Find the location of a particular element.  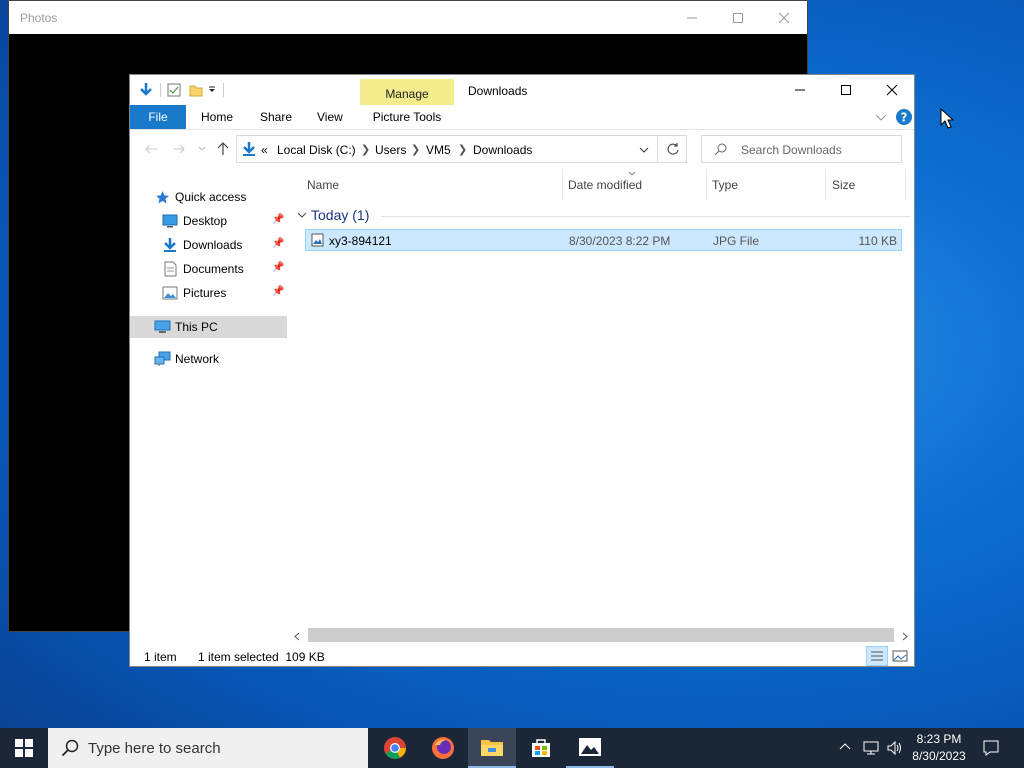

back-arrow-icon is located at coordinates (151, 149).